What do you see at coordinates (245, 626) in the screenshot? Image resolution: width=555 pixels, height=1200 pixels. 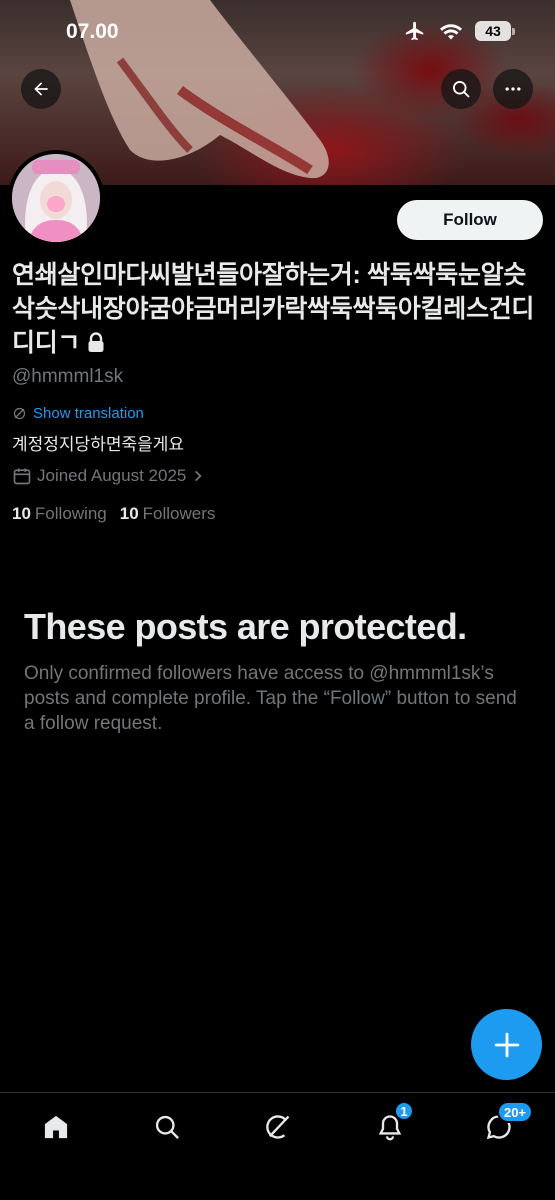 I see `protected-title: These posts are protected.` at bounding box center [245, 626].